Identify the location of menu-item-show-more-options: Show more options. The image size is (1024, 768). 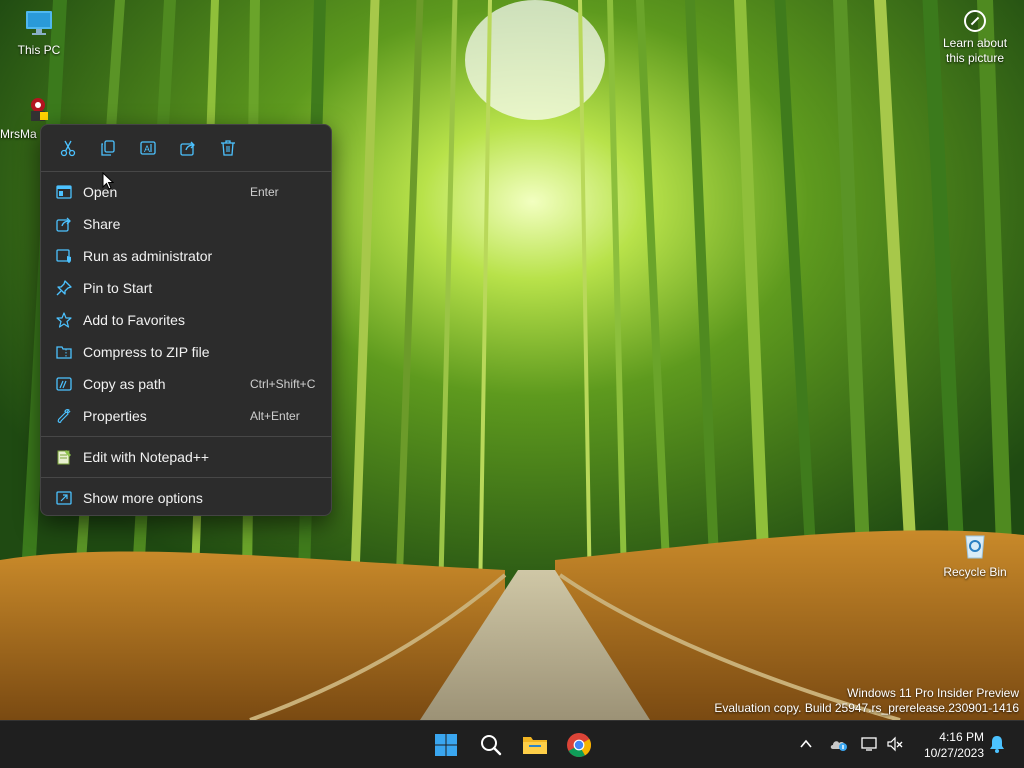
(186, 498).